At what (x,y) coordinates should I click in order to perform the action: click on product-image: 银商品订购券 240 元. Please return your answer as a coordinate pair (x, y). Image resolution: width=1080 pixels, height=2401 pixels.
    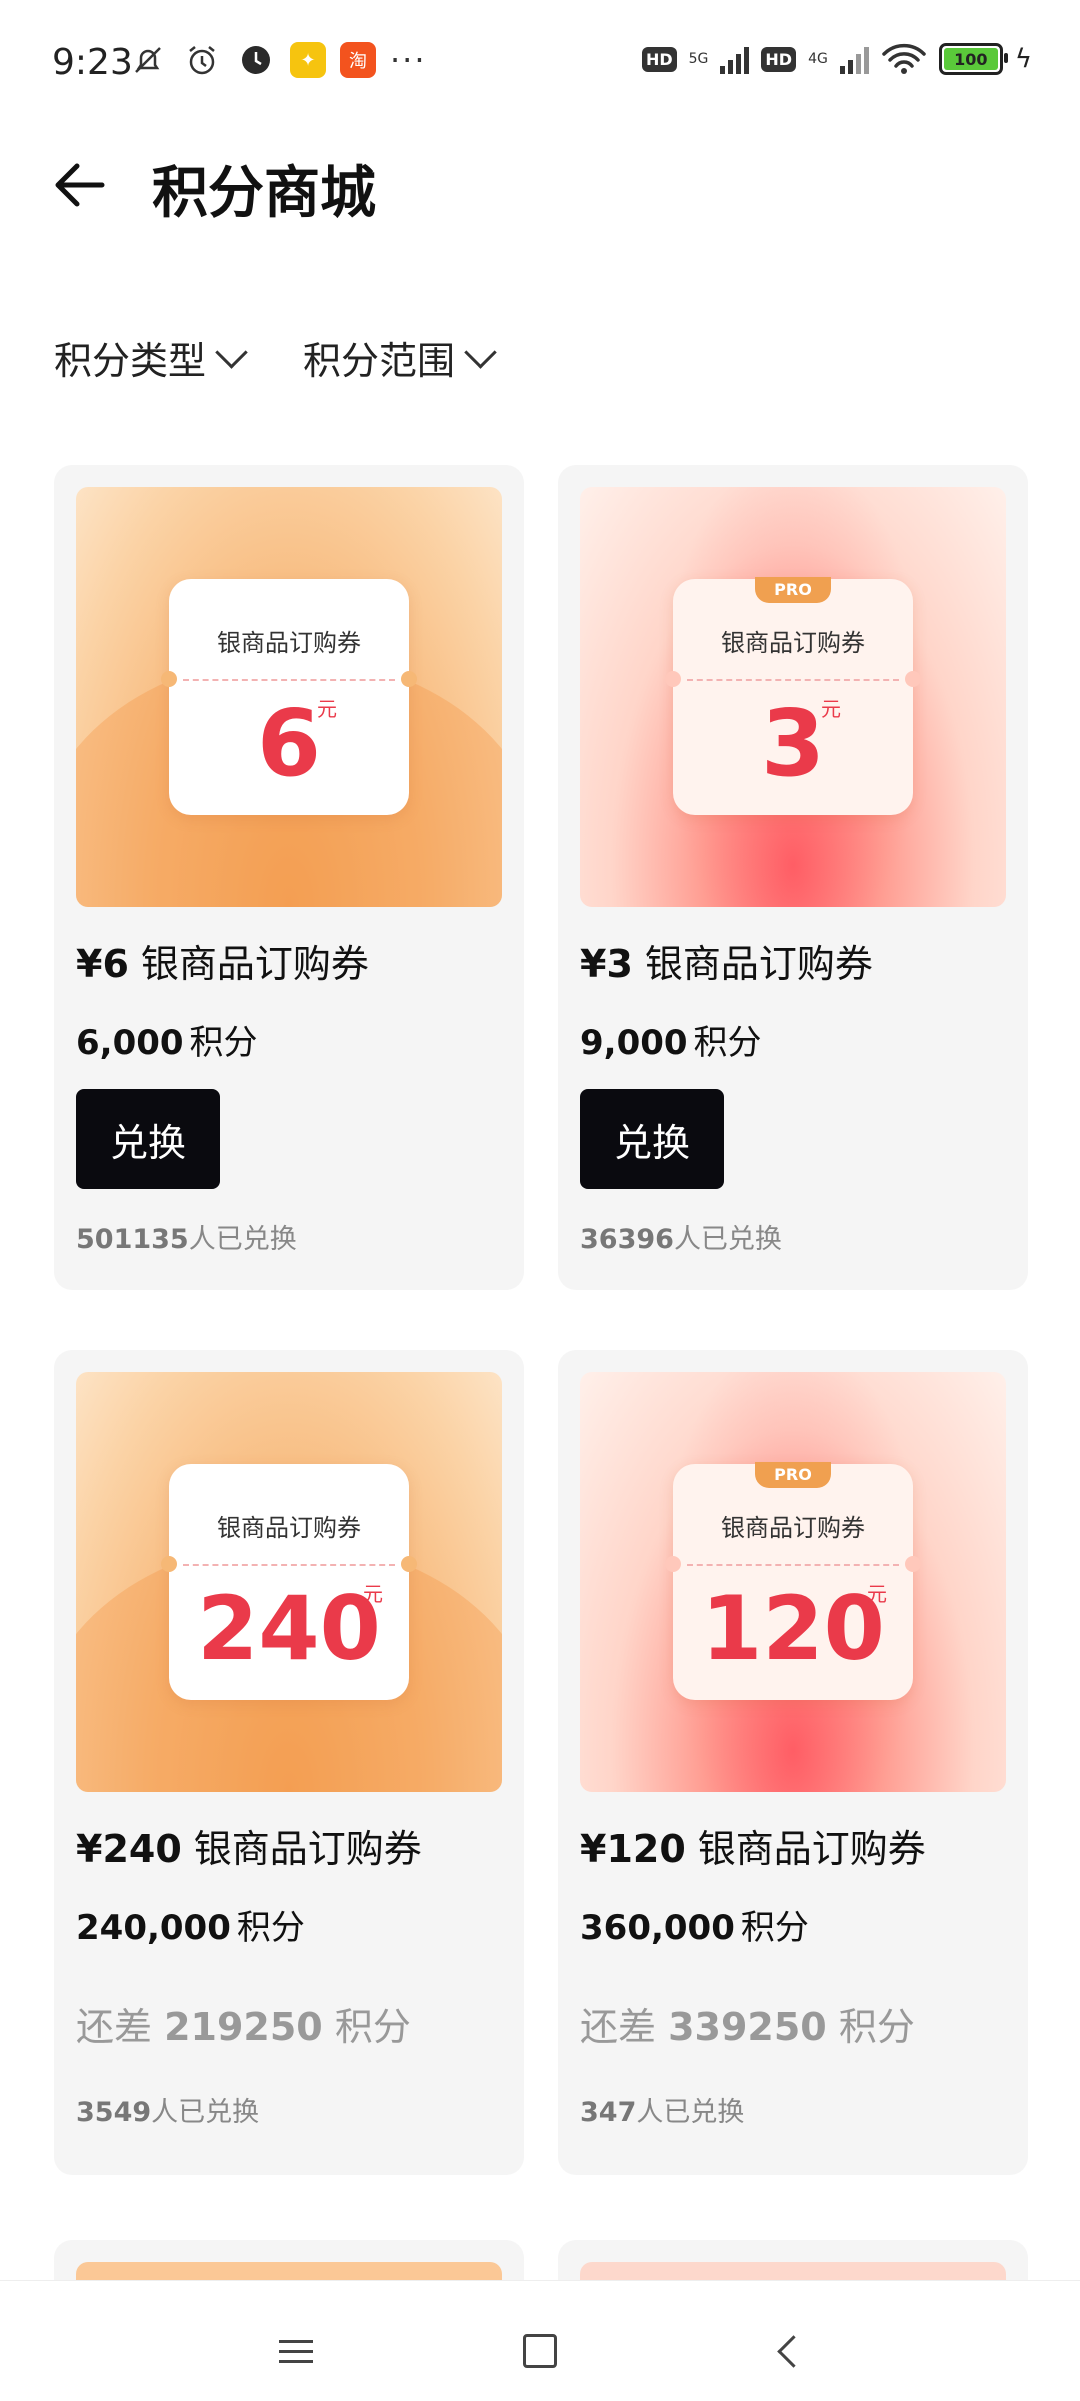
    Looking at the image, I should click on (289, 1582).